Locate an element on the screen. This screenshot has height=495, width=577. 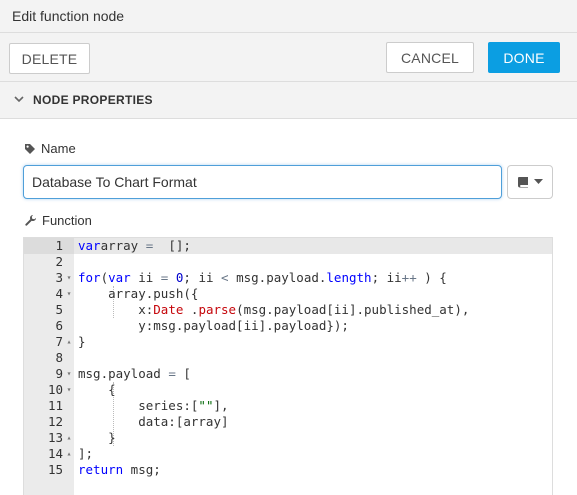
function-label: Function is located at coordinates (58, 220).